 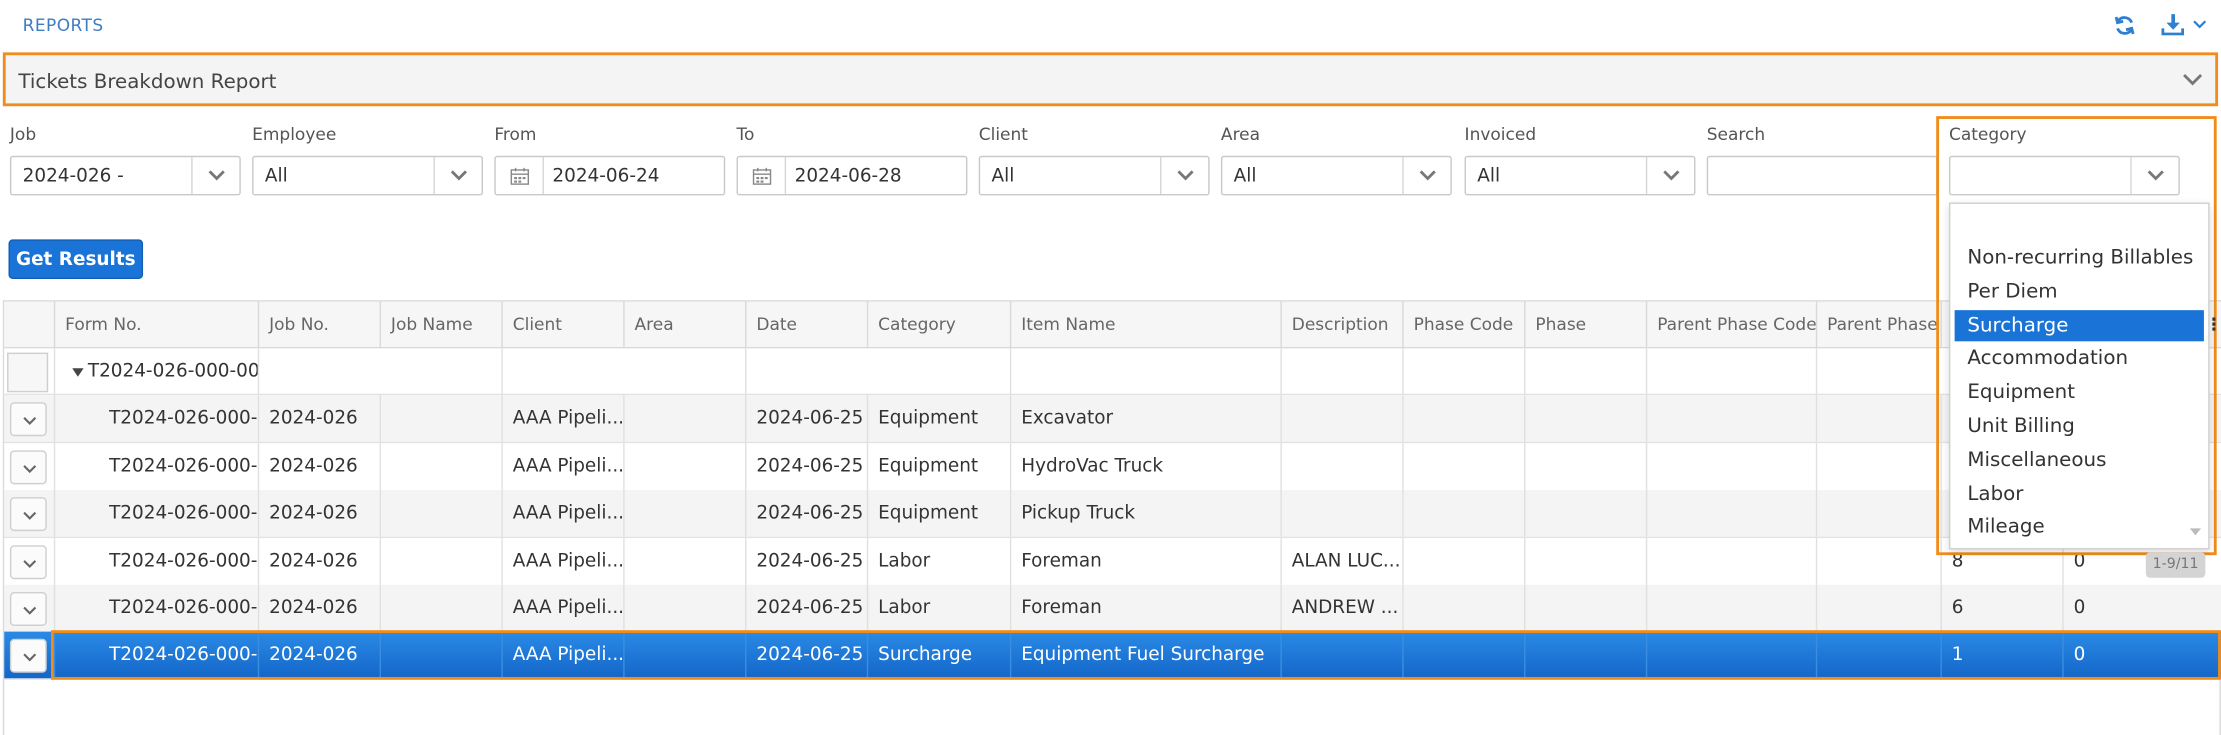 I want to click on search-input, so click(x=1822, y=175).